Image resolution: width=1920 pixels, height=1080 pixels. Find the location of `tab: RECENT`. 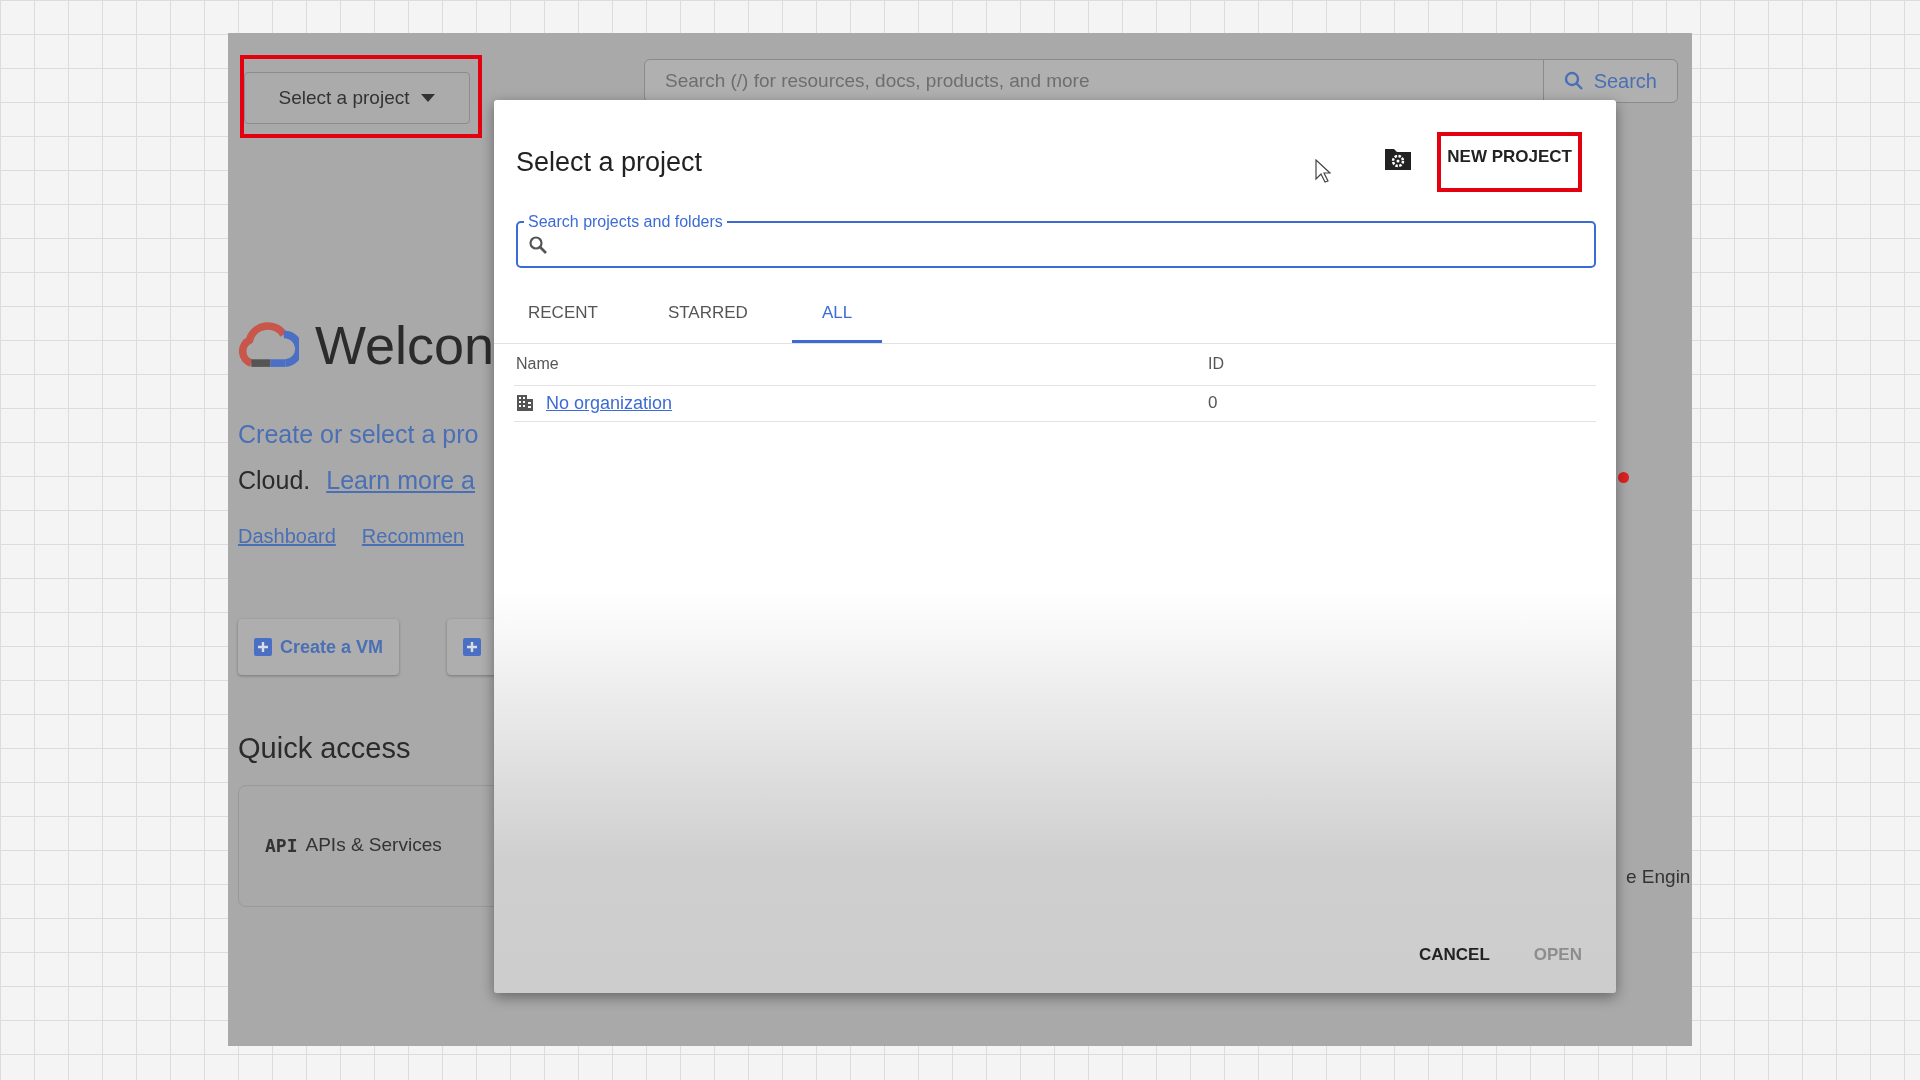

tab: RECENT is located at coordinates (563, 316).